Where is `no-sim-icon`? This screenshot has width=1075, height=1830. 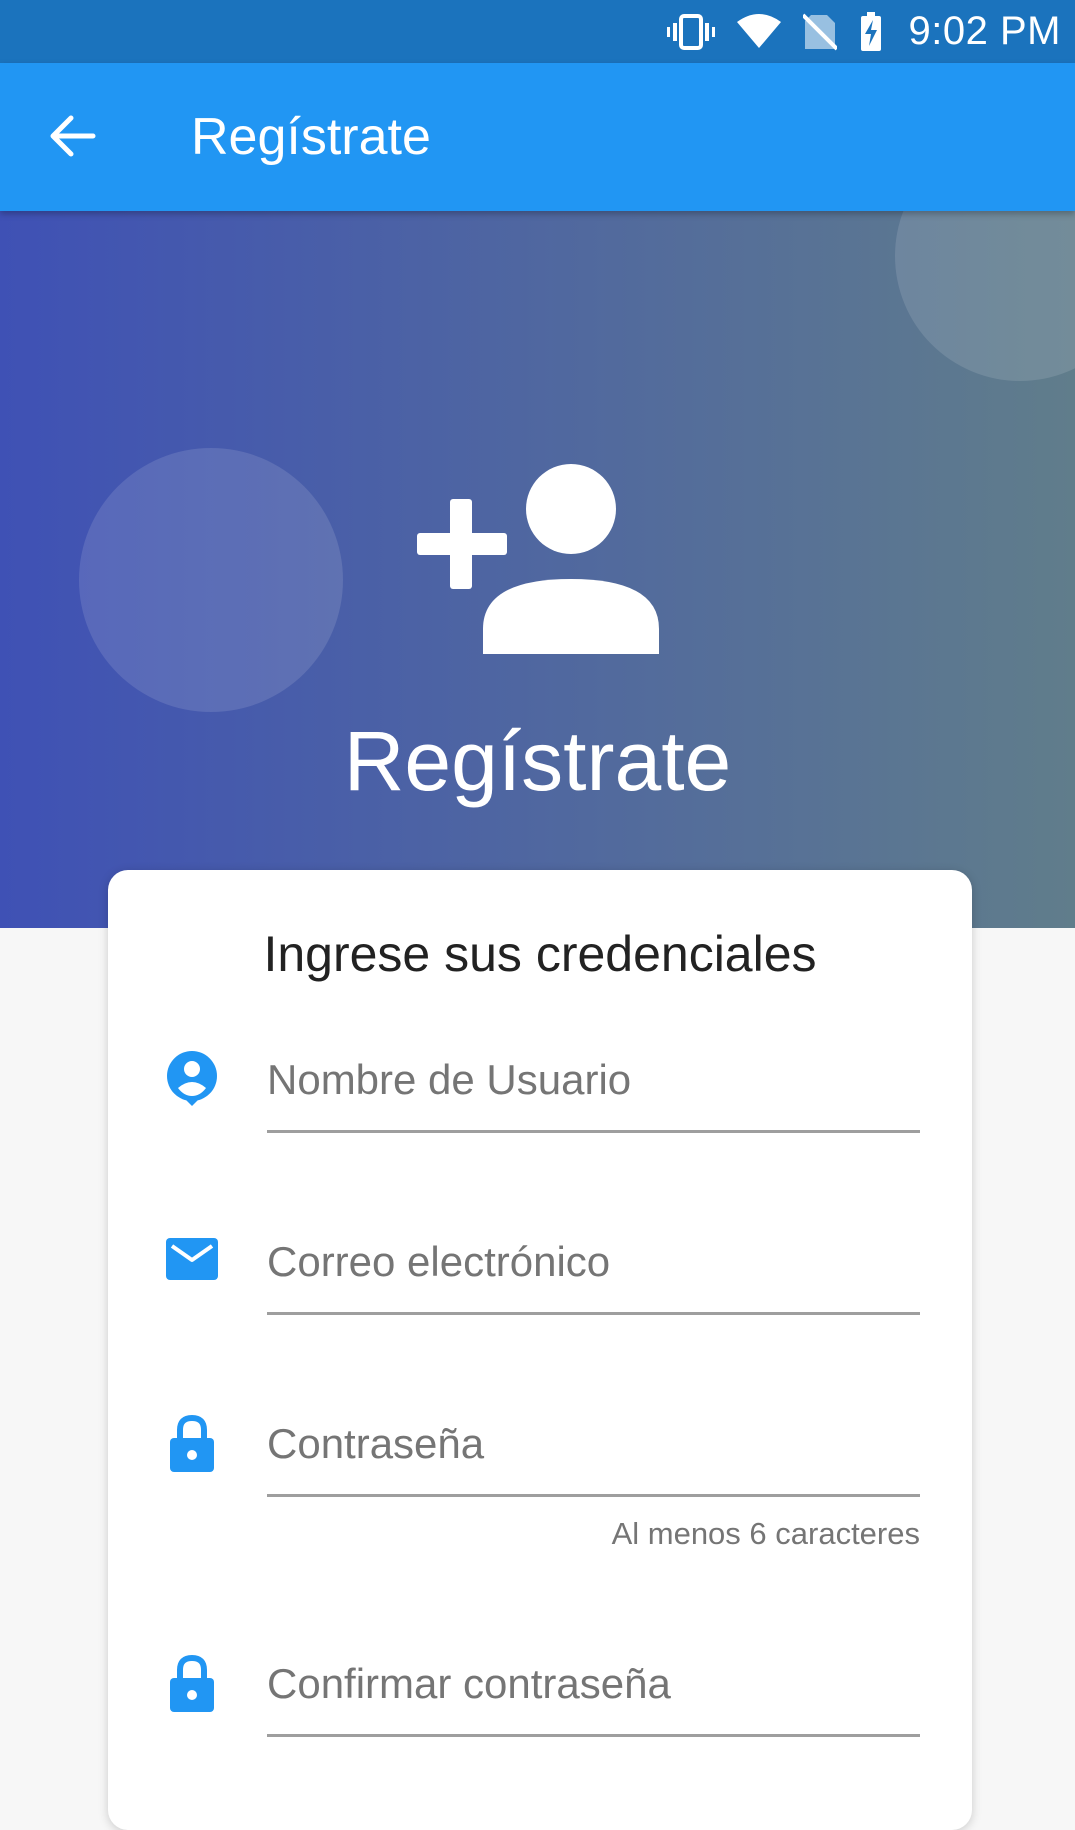 no-sim-icon is located at coordinates (819, 32).